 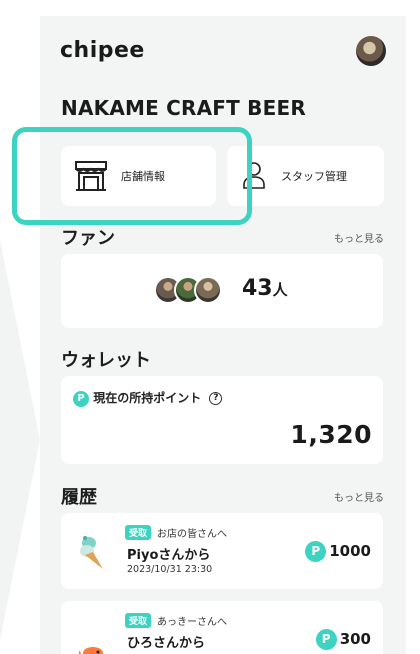 I want to click on staff-management-button: スタッフ管理, so click(x=305, y=176).